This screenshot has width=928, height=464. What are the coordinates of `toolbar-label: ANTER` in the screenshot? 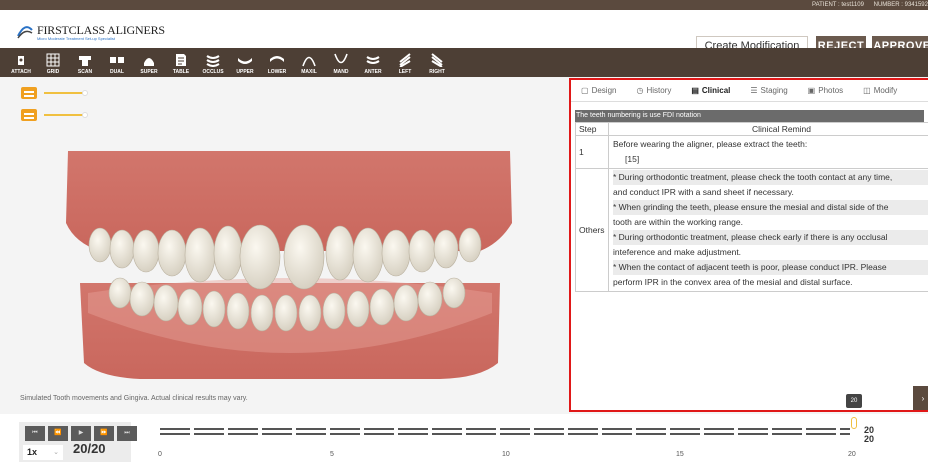 It's located at (373, 72).